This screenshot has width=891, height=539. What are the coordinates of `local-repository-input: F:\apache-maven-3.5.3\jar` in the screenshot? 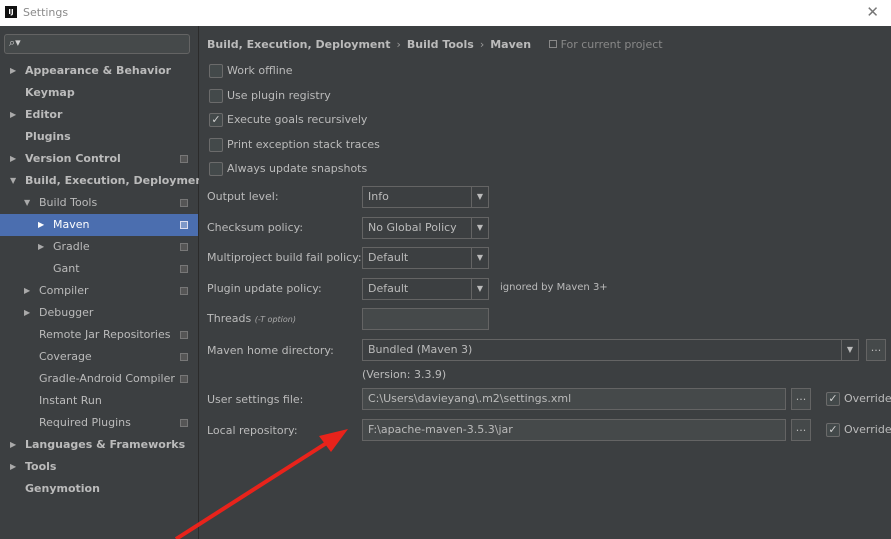 It's located at (574, 430).